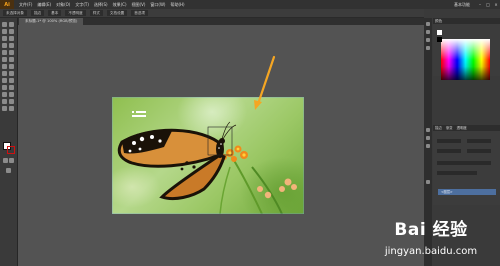 This screenshot has width=500, height=266. I want to click on document-tab-bar: 未标题-1* @ 100% (RGB/预览), so click(220, 21).